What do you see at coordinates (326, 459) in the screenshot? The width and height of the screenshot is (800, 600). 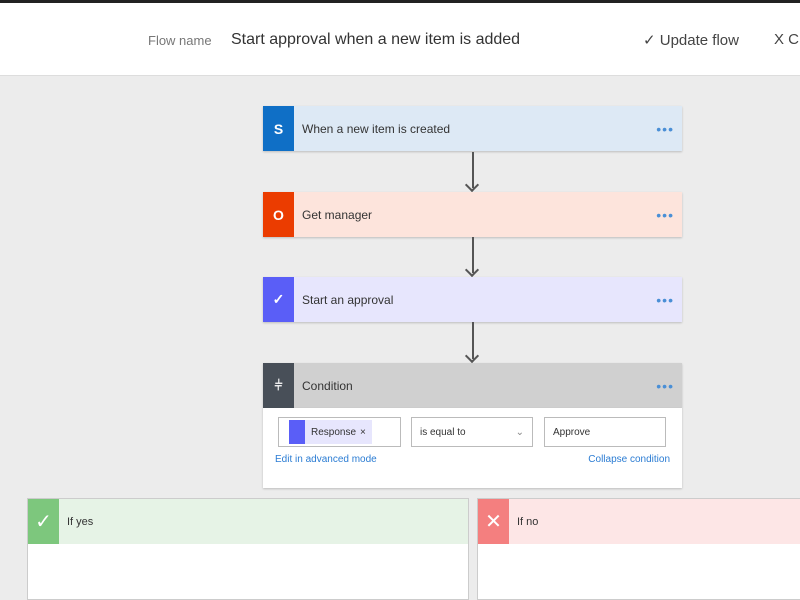 I see `edit-advanced-link: Edit in advanced mode` at bounding box center [326, 459].